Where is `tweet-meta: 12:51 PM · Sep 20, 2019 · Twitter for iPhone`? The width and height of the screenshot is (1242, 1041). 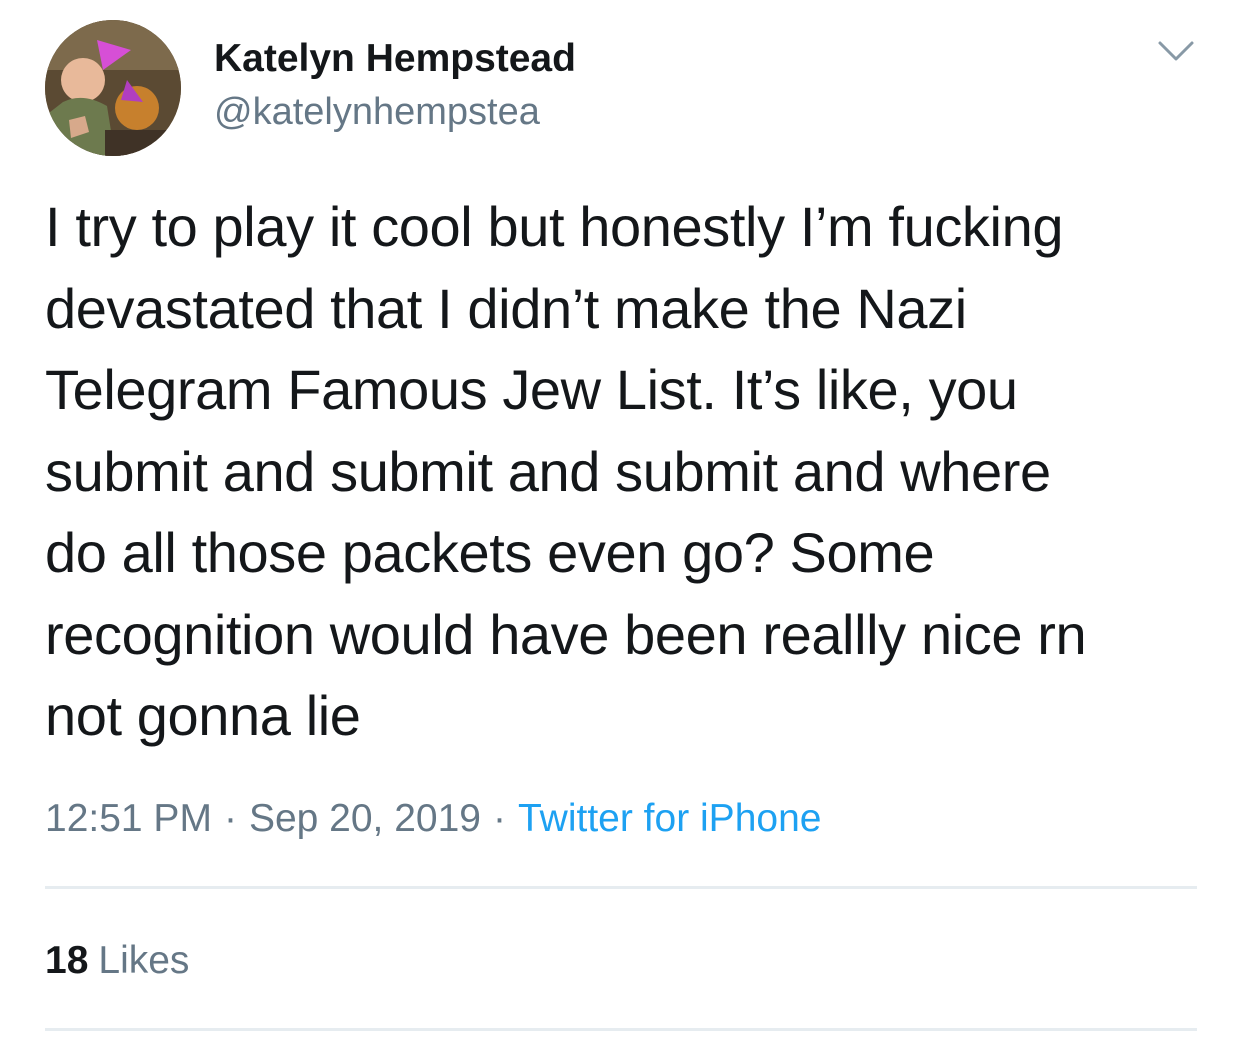 tweet-meta: 12:51 PM · Sep 20, 2019 · Twitter for iPhone is located at coordinates (433, 819).